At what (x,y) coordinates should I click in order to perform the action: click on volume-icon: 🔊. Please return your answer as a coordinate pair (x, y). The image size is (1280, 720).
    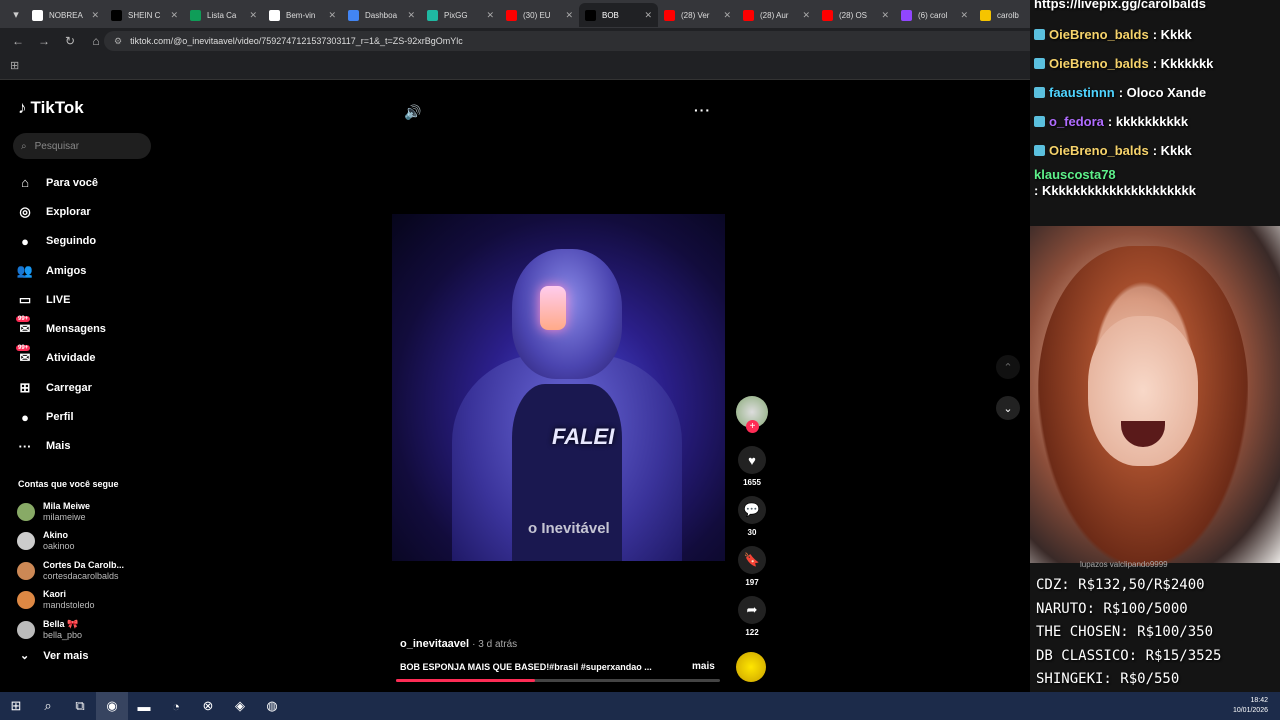
    Looking at the image, I should click on (412, 112).